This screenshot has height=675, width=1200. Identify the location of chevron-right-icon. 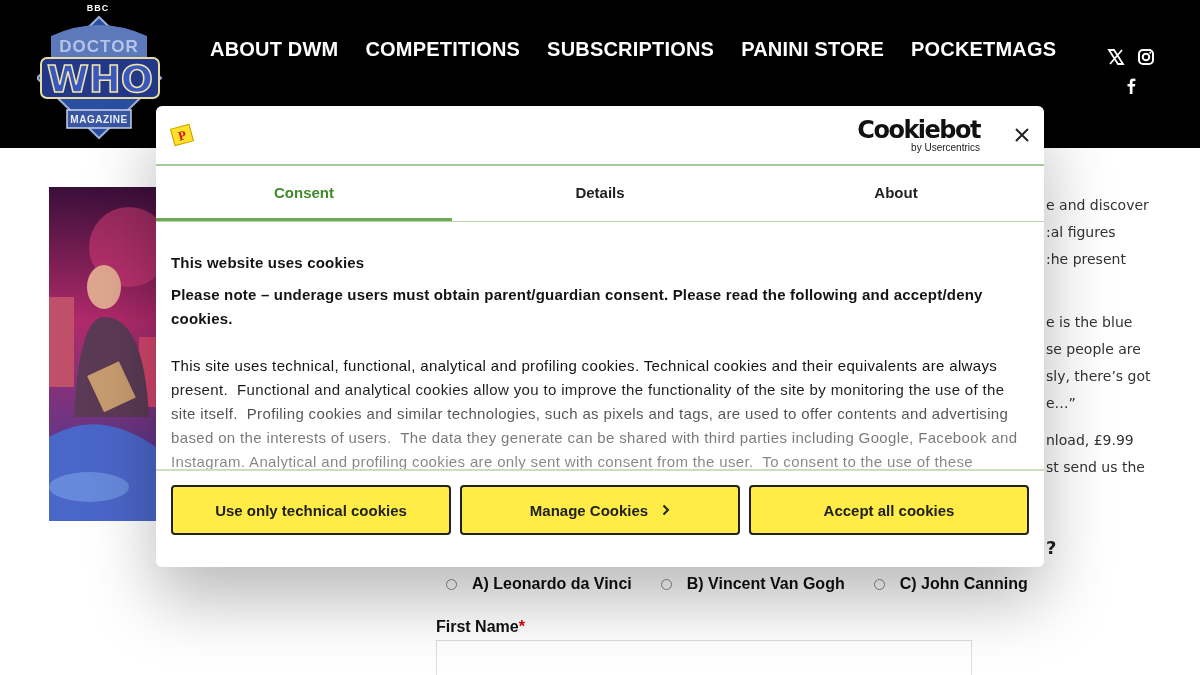
(666, 510).